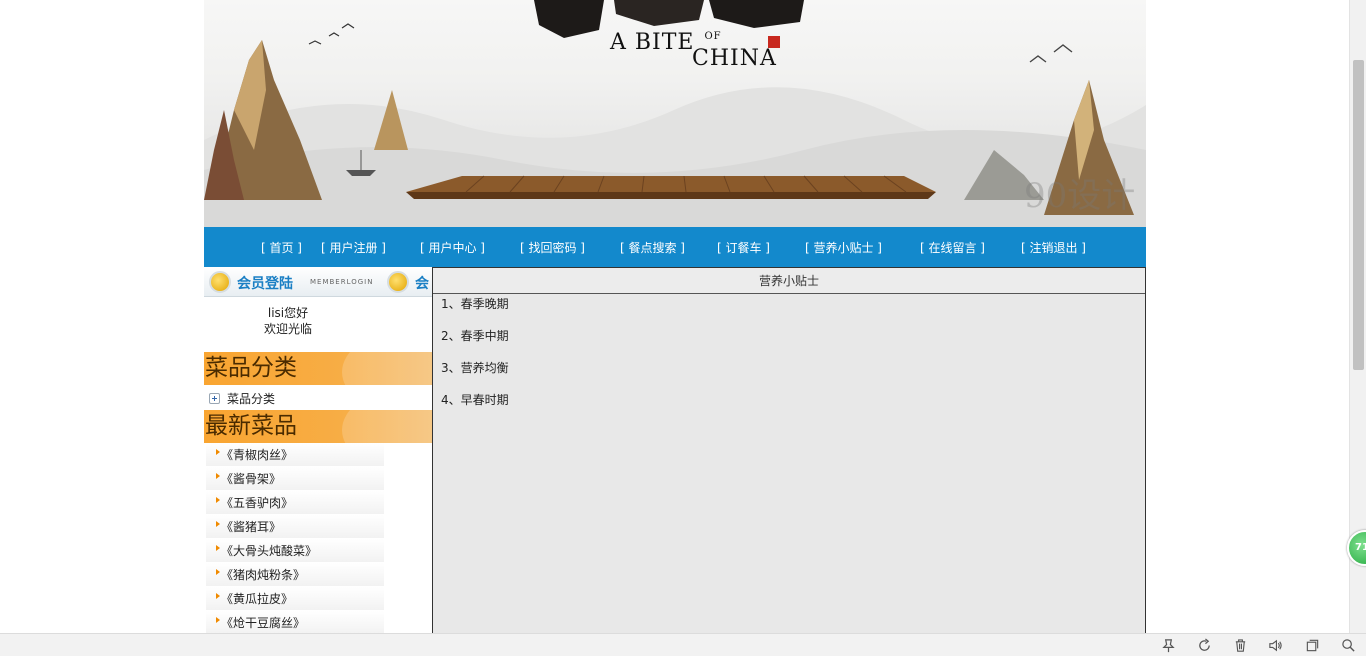  What do you see at coordinates (789, 281) in the screenshot?
I see `panel-title: 营养小贴士` at bounding box center [789, 281].